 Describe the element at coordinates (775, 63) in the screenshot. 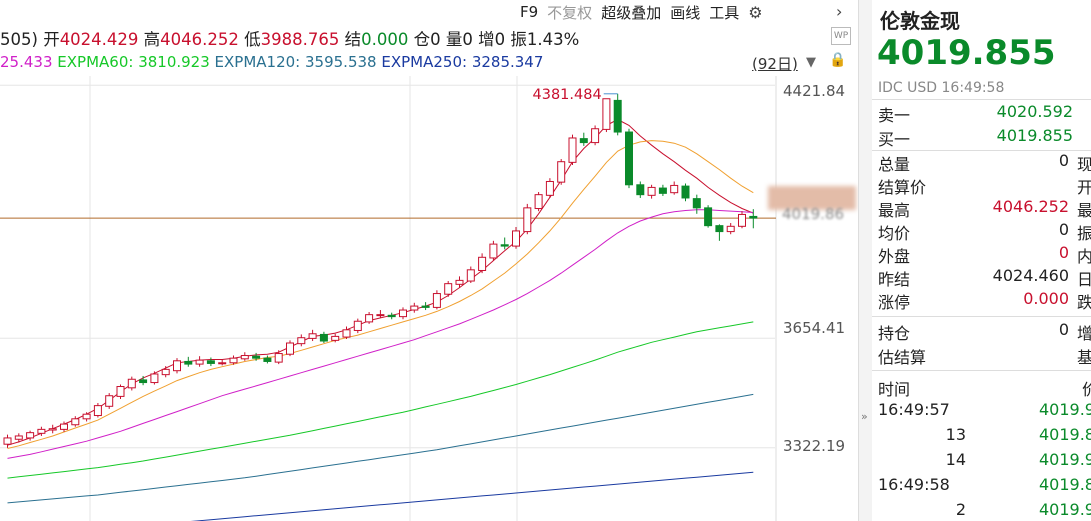

I see `period-selector: (92日)` at that location.